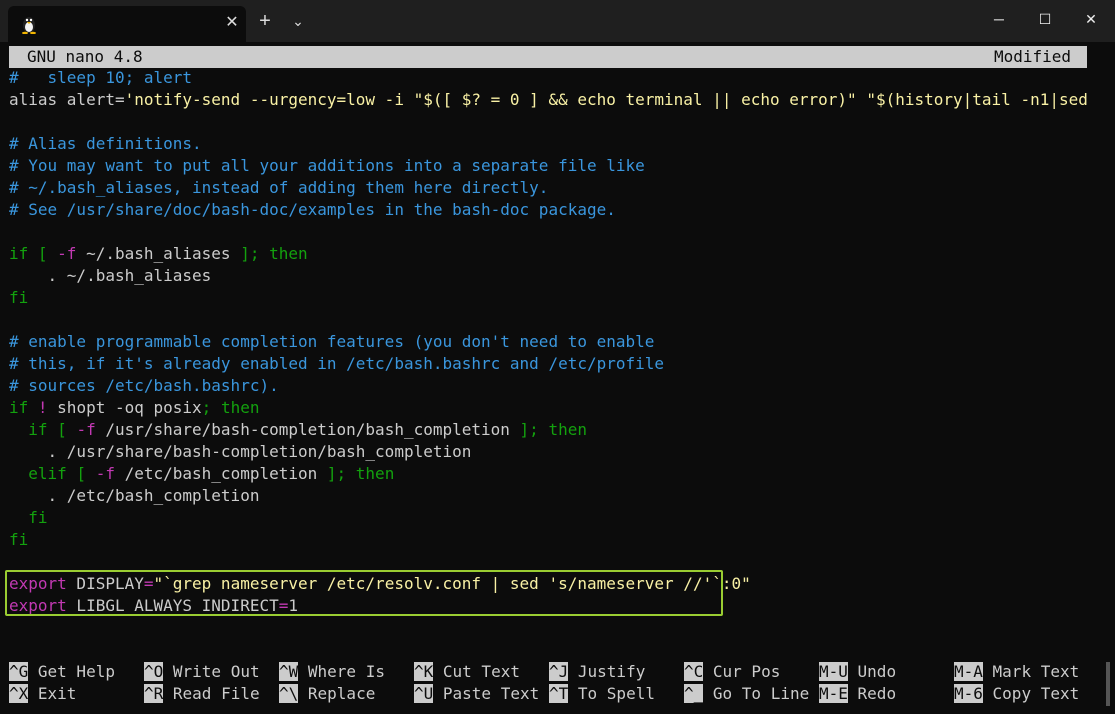 The image size is (1115, 714). What do you see at coordinates (341, 671) in the screenshot?
I see `shortcut-label: Where Is` at bounding box center [341, 671].